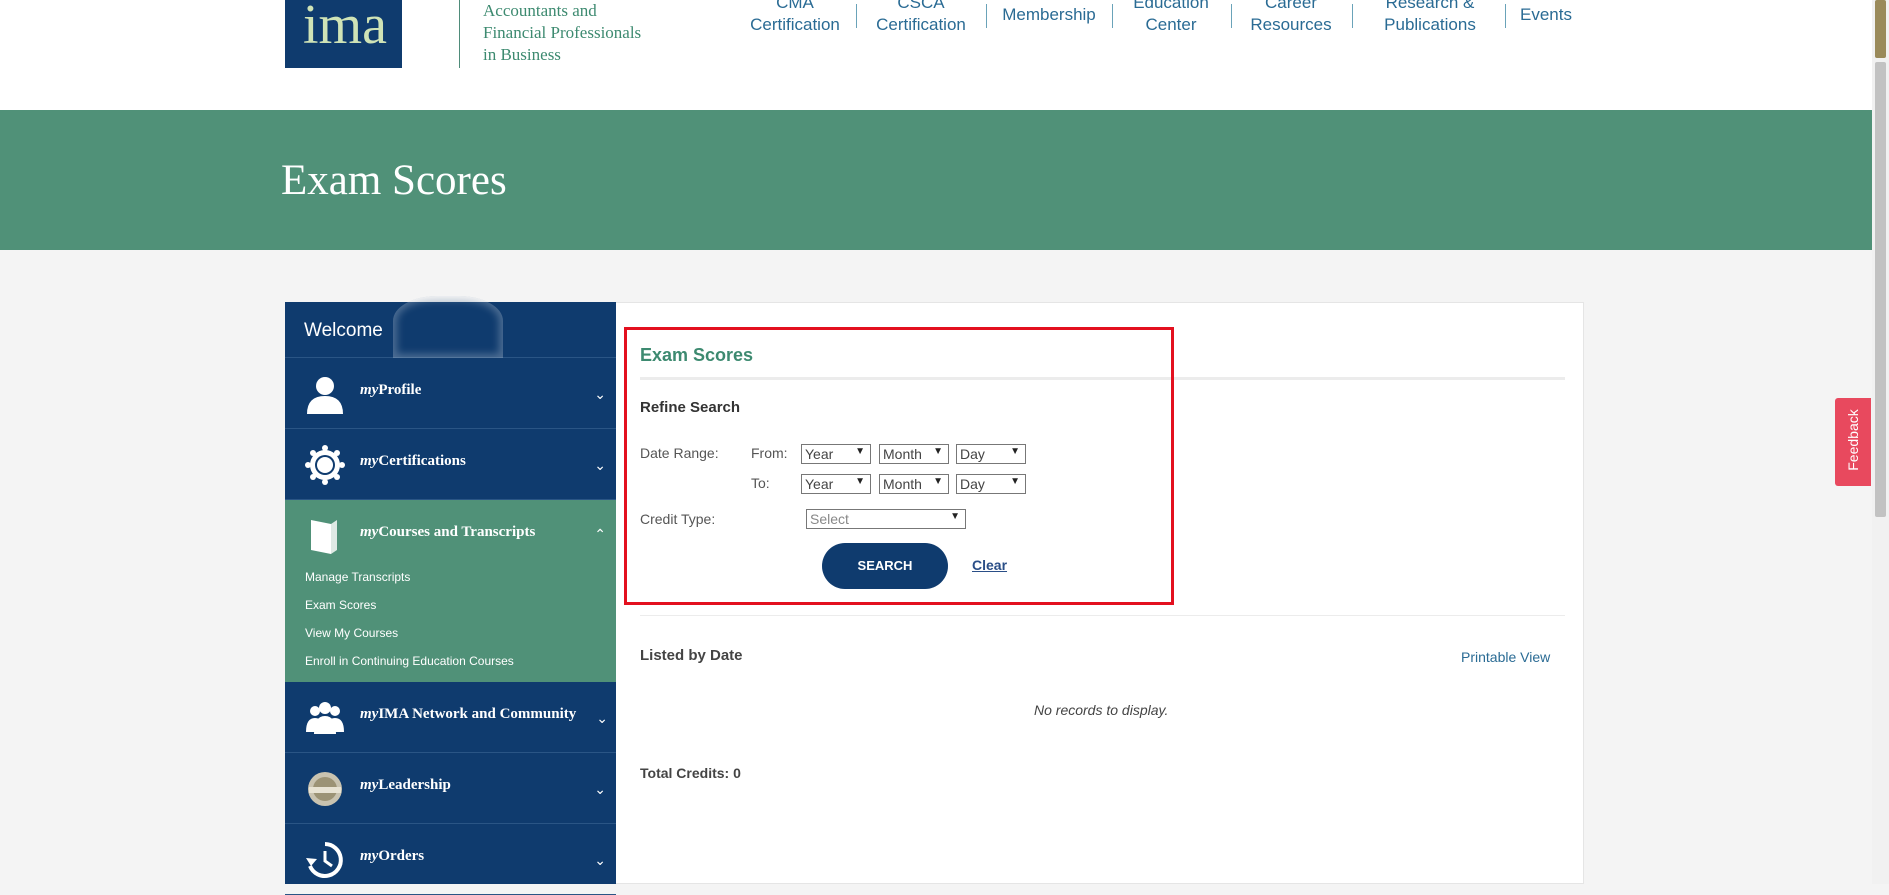 The image size is (1889, 895). I want to click on scrollbar-thumb, so click(1880, 289).